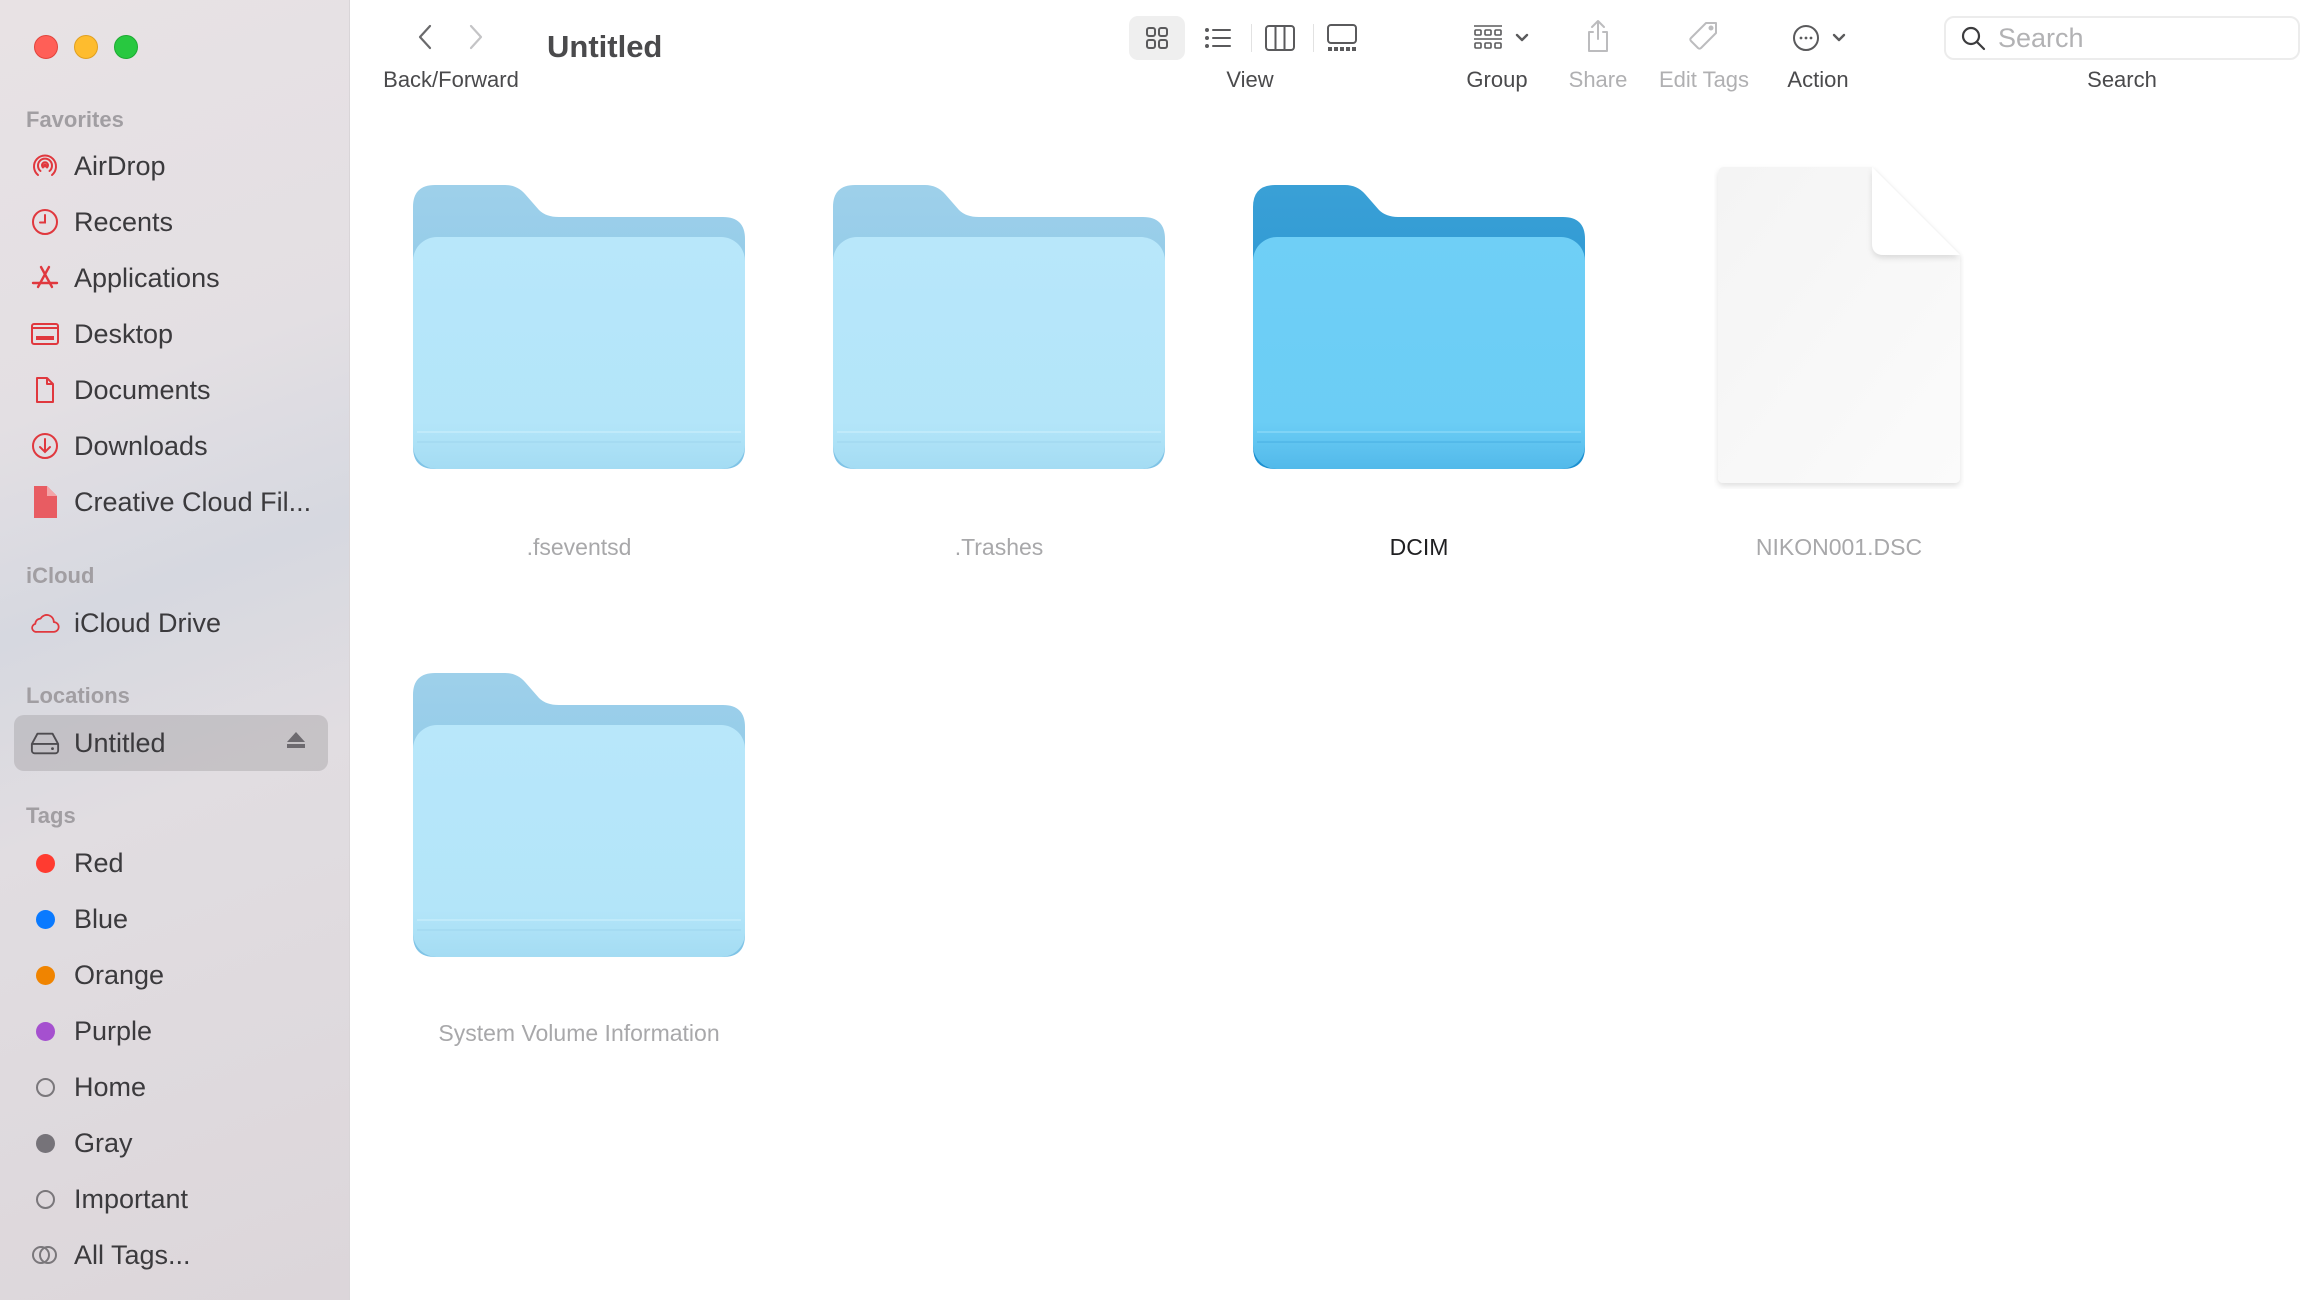  I want to click on group-button, so click(1501, 38).